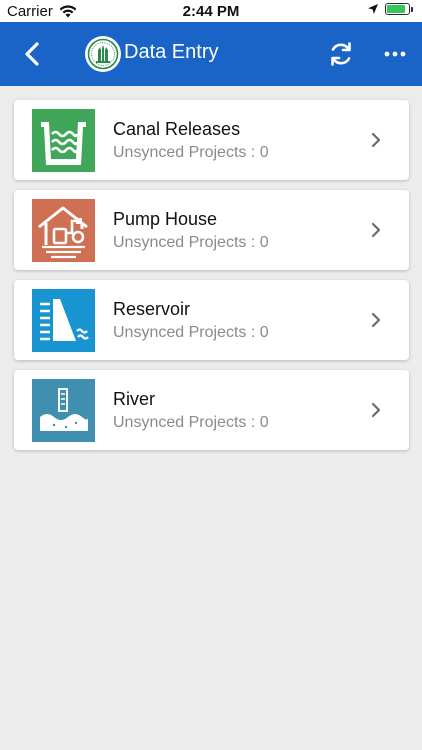 The width and height of the screenshot is (422, 750). I want to click on list-item-pump-house: Pump House Unsynced Projects : 0, so click(211, 230).